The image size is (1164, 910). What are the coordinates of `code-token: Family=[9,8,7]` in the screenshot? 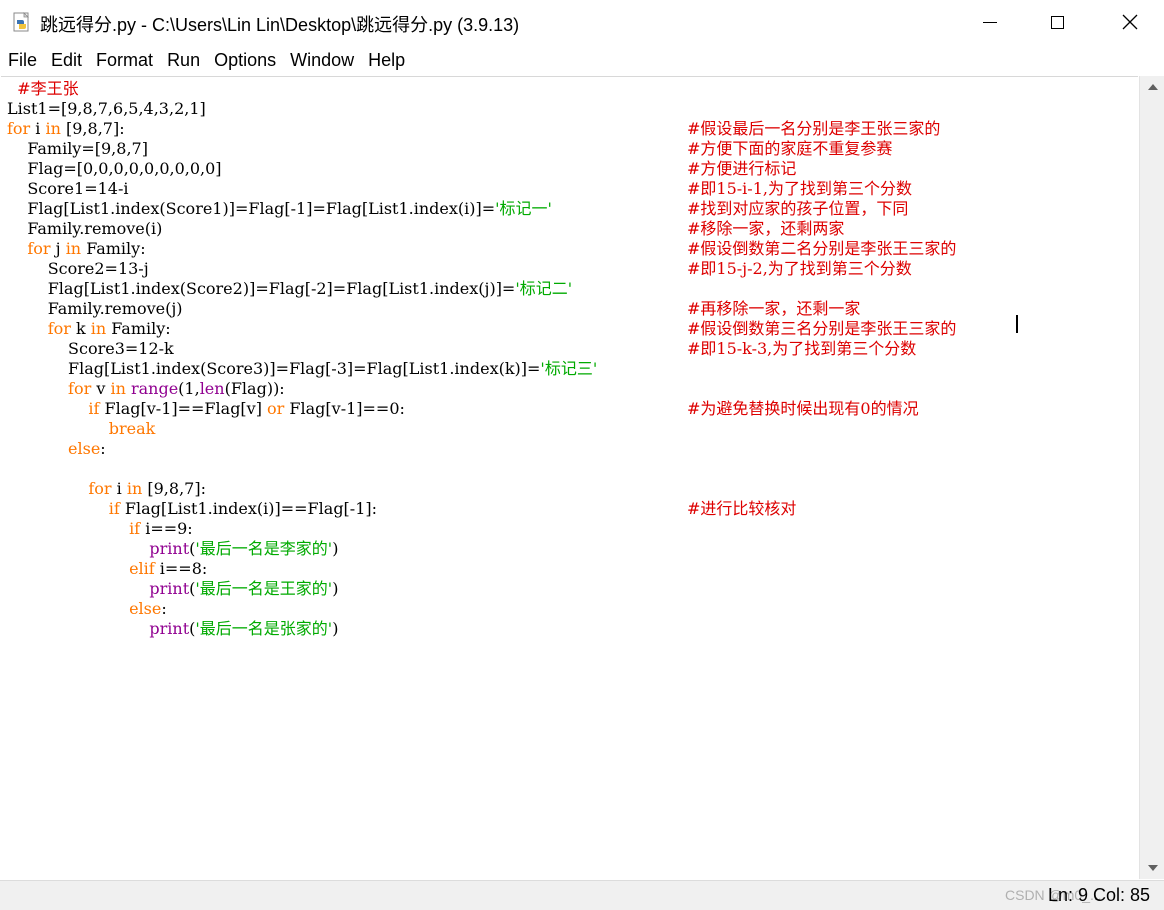 It's located at (77, 148).